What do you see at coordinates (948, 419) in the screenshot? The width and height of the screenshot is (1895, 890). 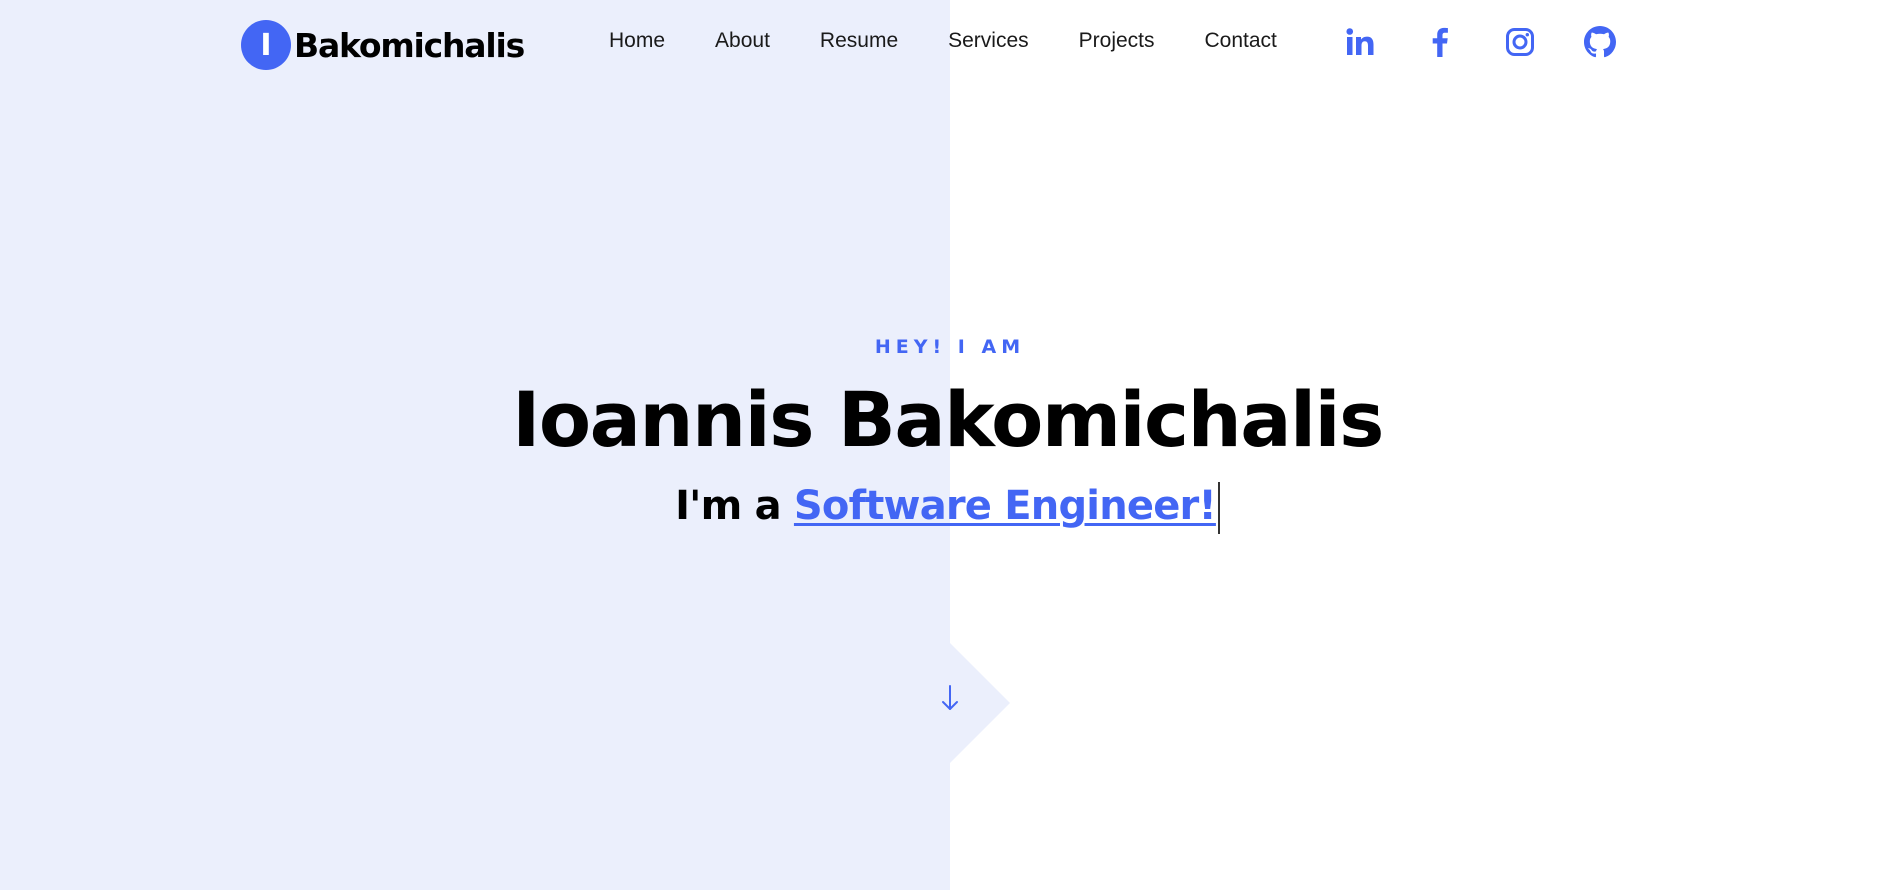 I see `hero-name: Ioannis Bakomichalis` at bounding box center [948, 419].